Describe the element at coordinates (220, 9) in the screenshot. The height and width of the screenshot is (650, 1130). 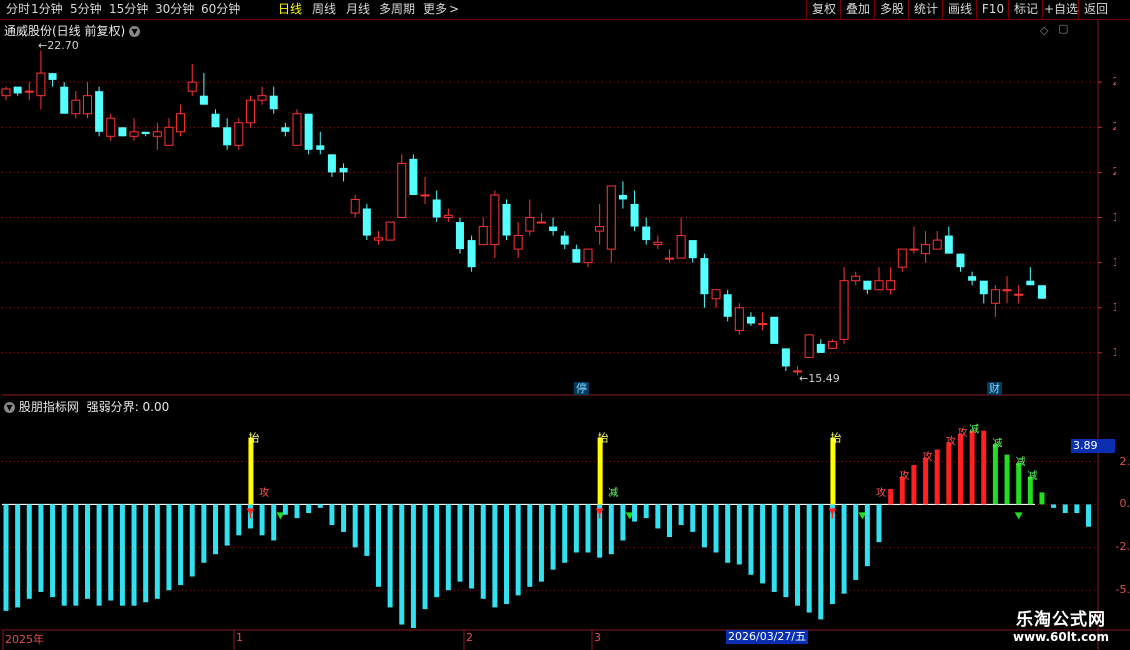
I see `period-tab-5: 60分钟` at that location.